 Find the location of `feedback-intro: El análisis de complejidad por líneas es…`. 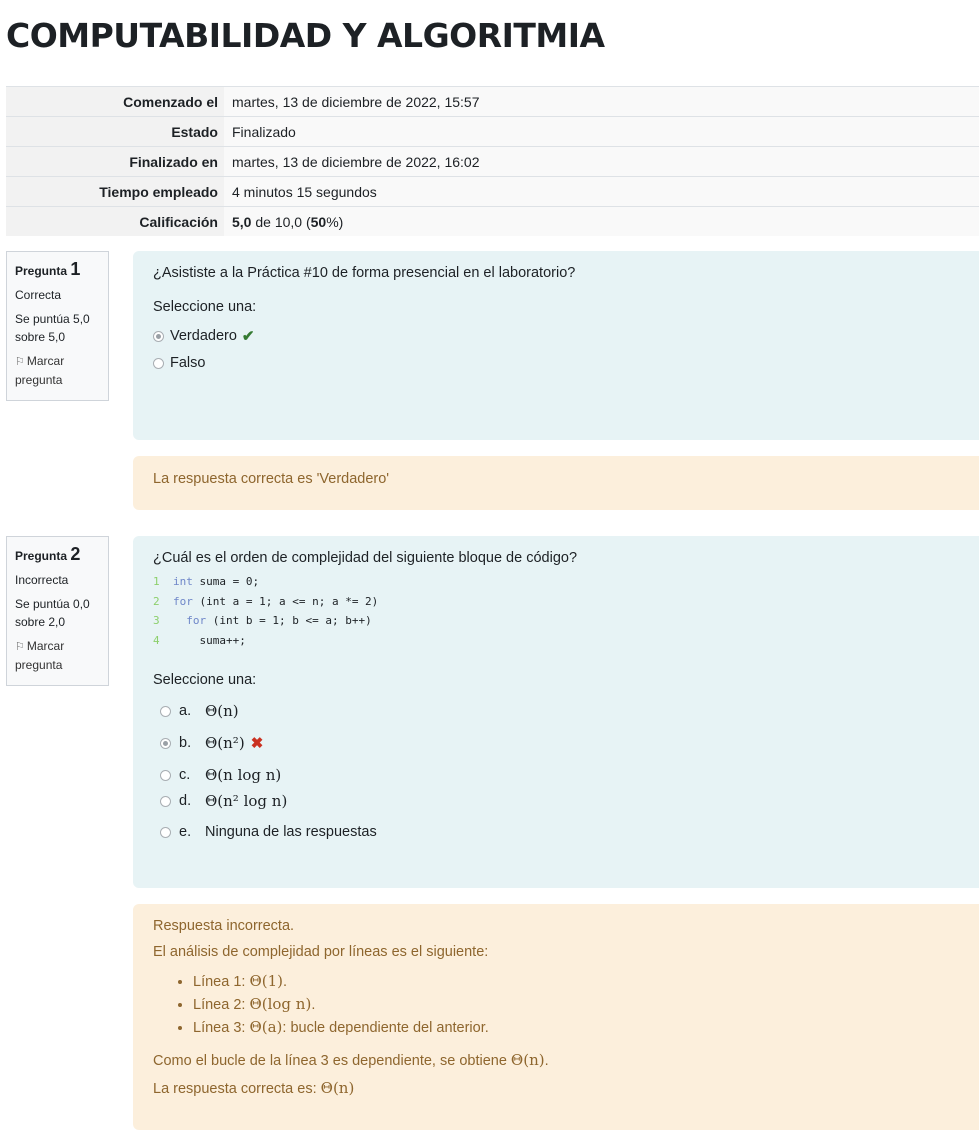

feedback-intro: El análisis de complejidad por líneas es… is located at coordinates (321, 952).